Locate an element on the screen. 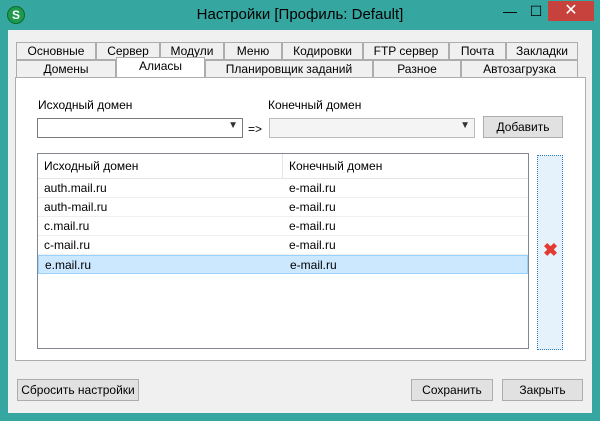 The image size is (600, 421). tab-kodirovki: Кодировки is located at coordinates (322, 51).